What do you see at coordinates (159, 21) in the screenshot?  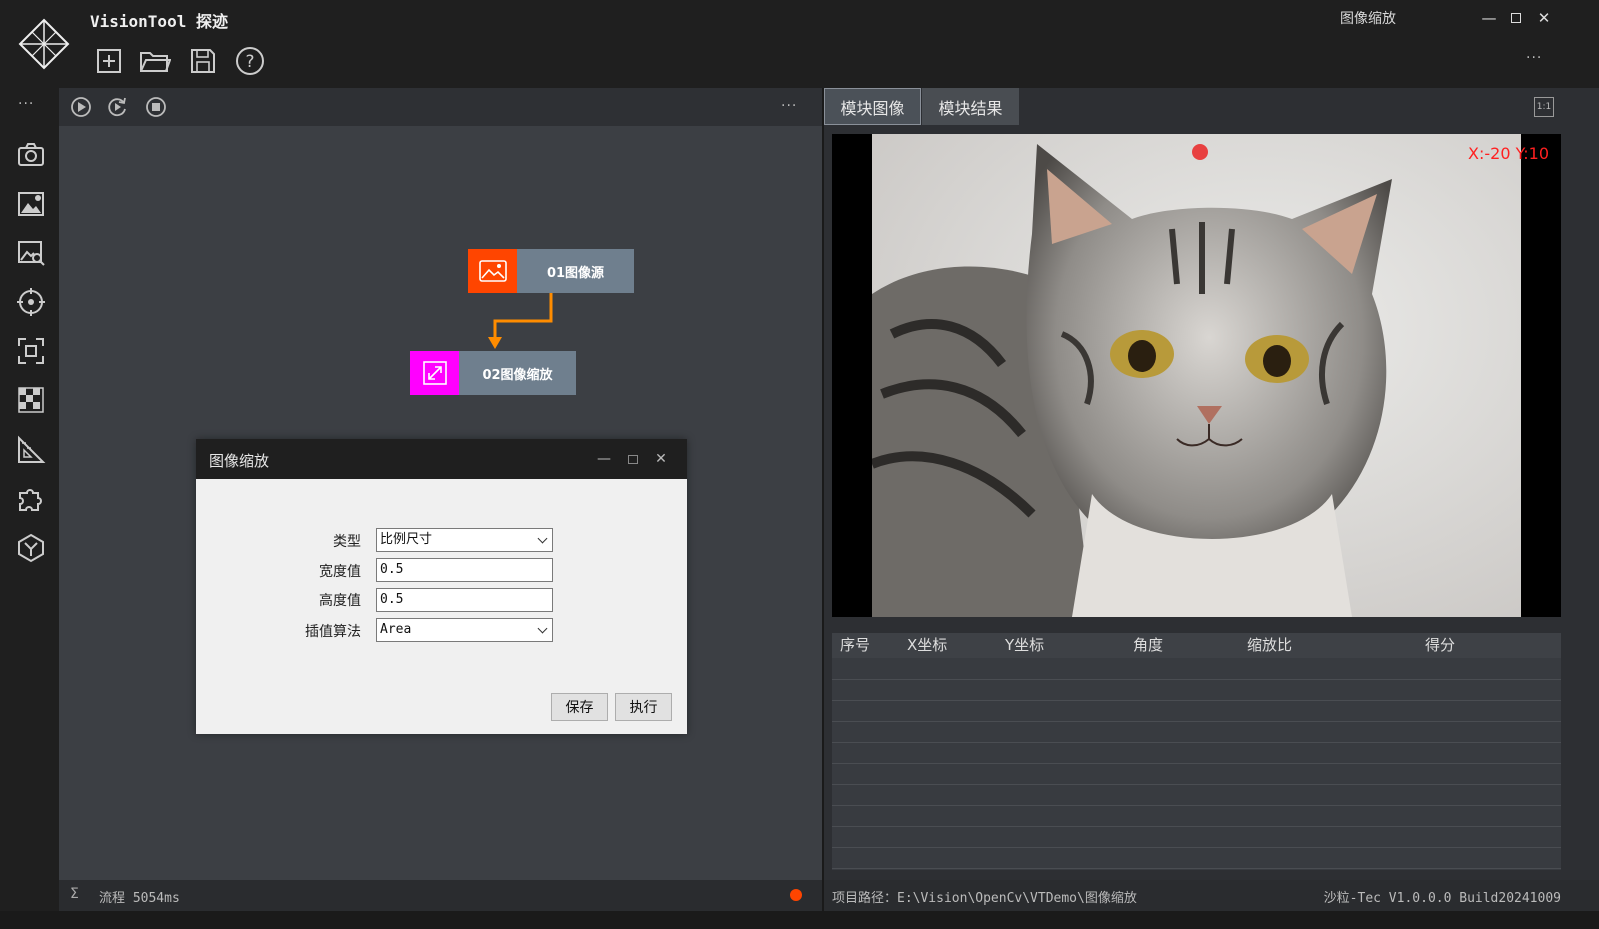 I see `app-title: VisionTool 探迹` at bounding box center [159, 21].